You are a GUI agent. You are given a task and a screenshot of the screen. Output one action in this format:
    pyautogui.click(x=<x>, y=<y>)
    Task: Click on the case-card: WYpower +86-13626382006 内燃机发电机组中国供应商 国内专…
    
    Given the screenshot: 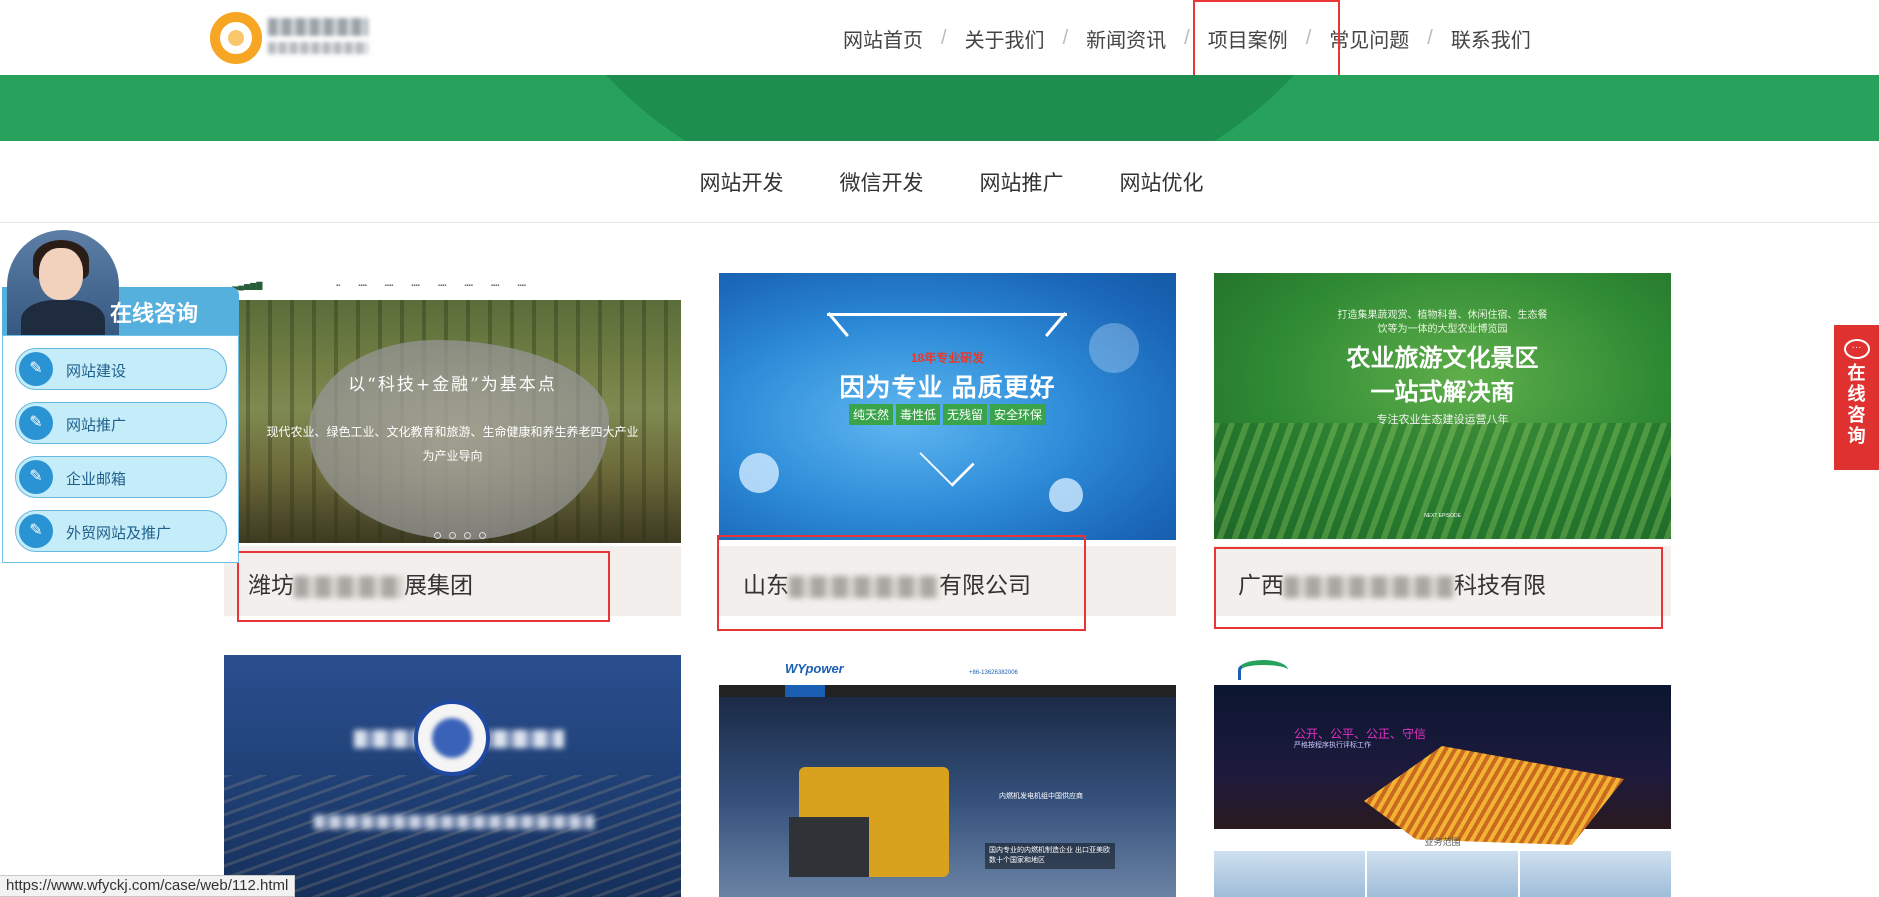 What is the action you would take?
    pyautogui.click(x=947, y=776)
    